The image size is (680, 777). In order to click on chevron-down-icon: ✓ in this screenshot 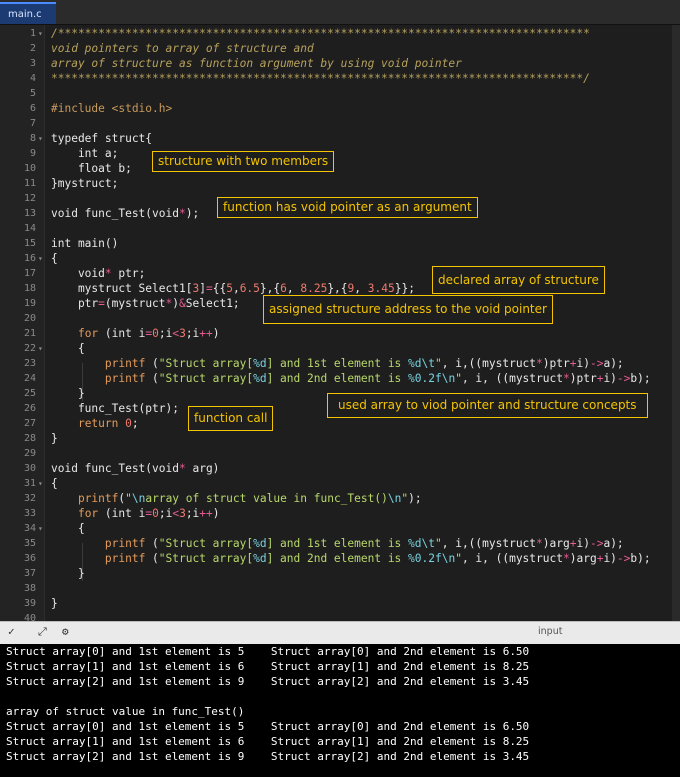, I will do `click(11, 631)`.